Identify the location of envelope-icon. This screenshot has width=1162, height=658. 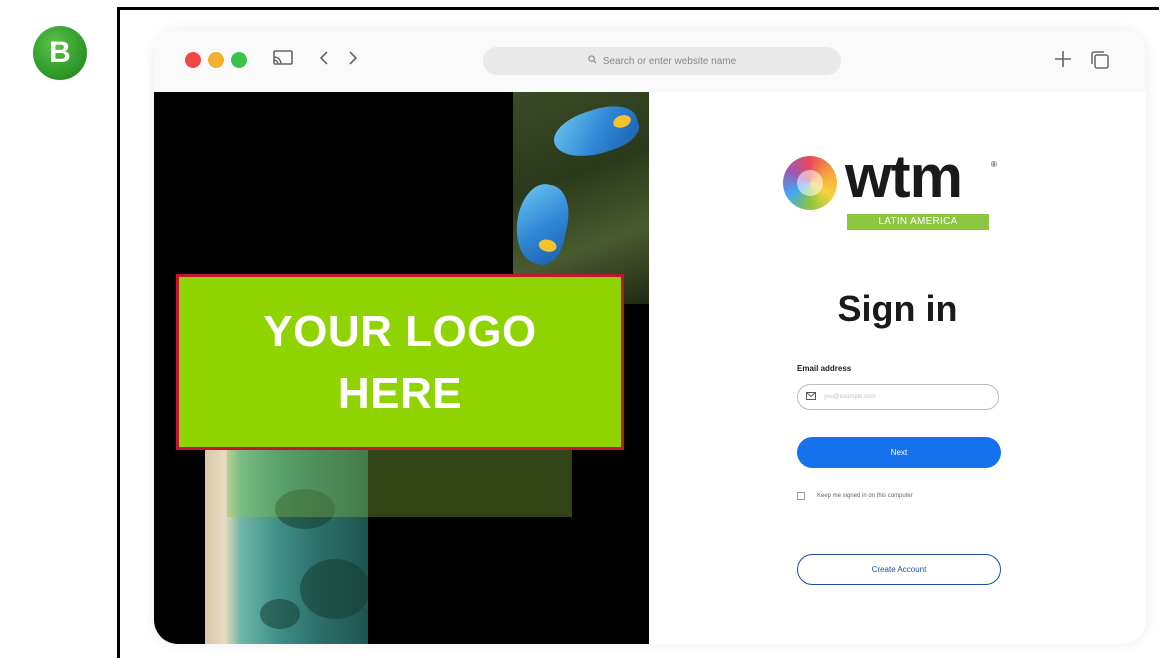
(811, 397).